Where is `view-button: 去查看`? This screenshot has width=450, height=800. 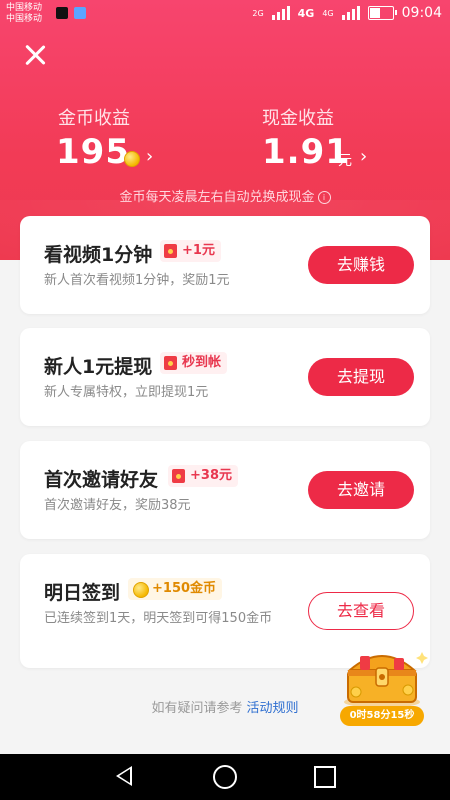
view-button: 去查看 is located at coordinates (361, 611).